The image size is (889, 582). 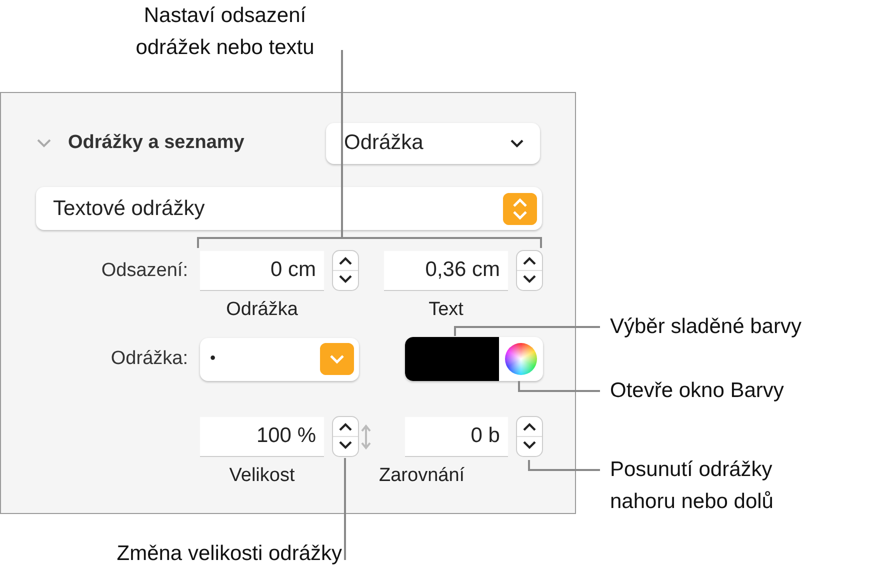 I want to click on callout-text: Otevře okno Barvy, so click(x=697, y=391).